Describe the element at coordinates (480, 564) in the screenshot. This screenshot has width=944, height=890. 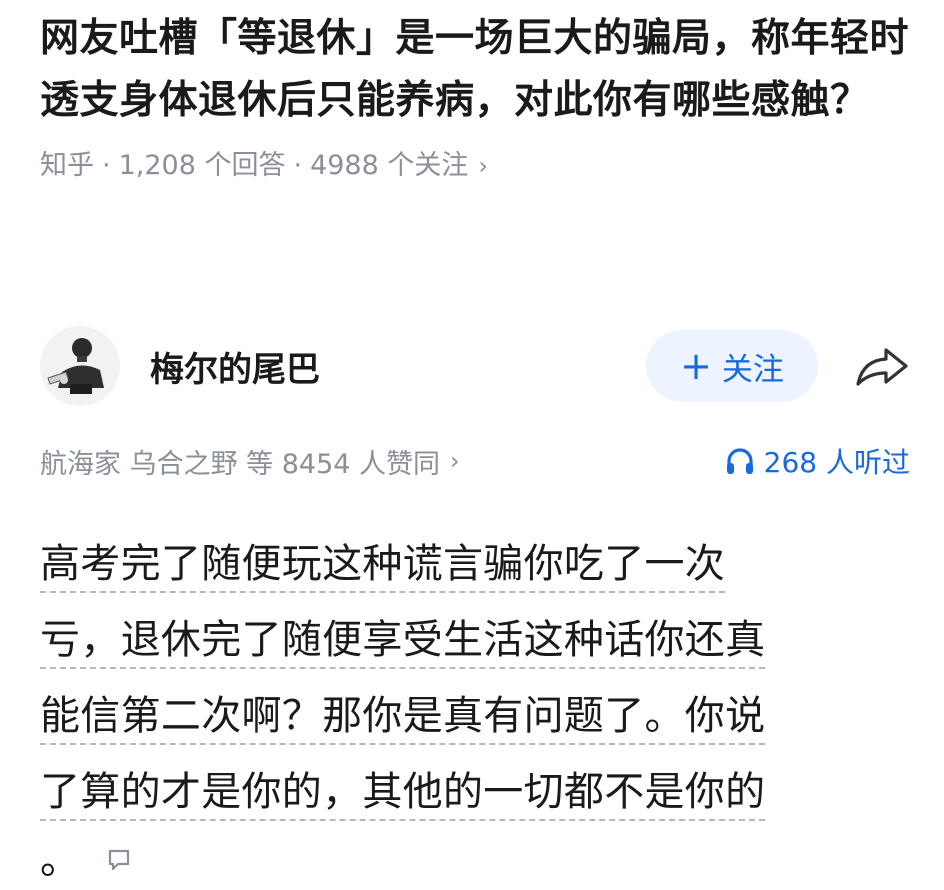
I see `answer-line: 高考完了随便玩这种谎言骗你吃了一次` at that location.